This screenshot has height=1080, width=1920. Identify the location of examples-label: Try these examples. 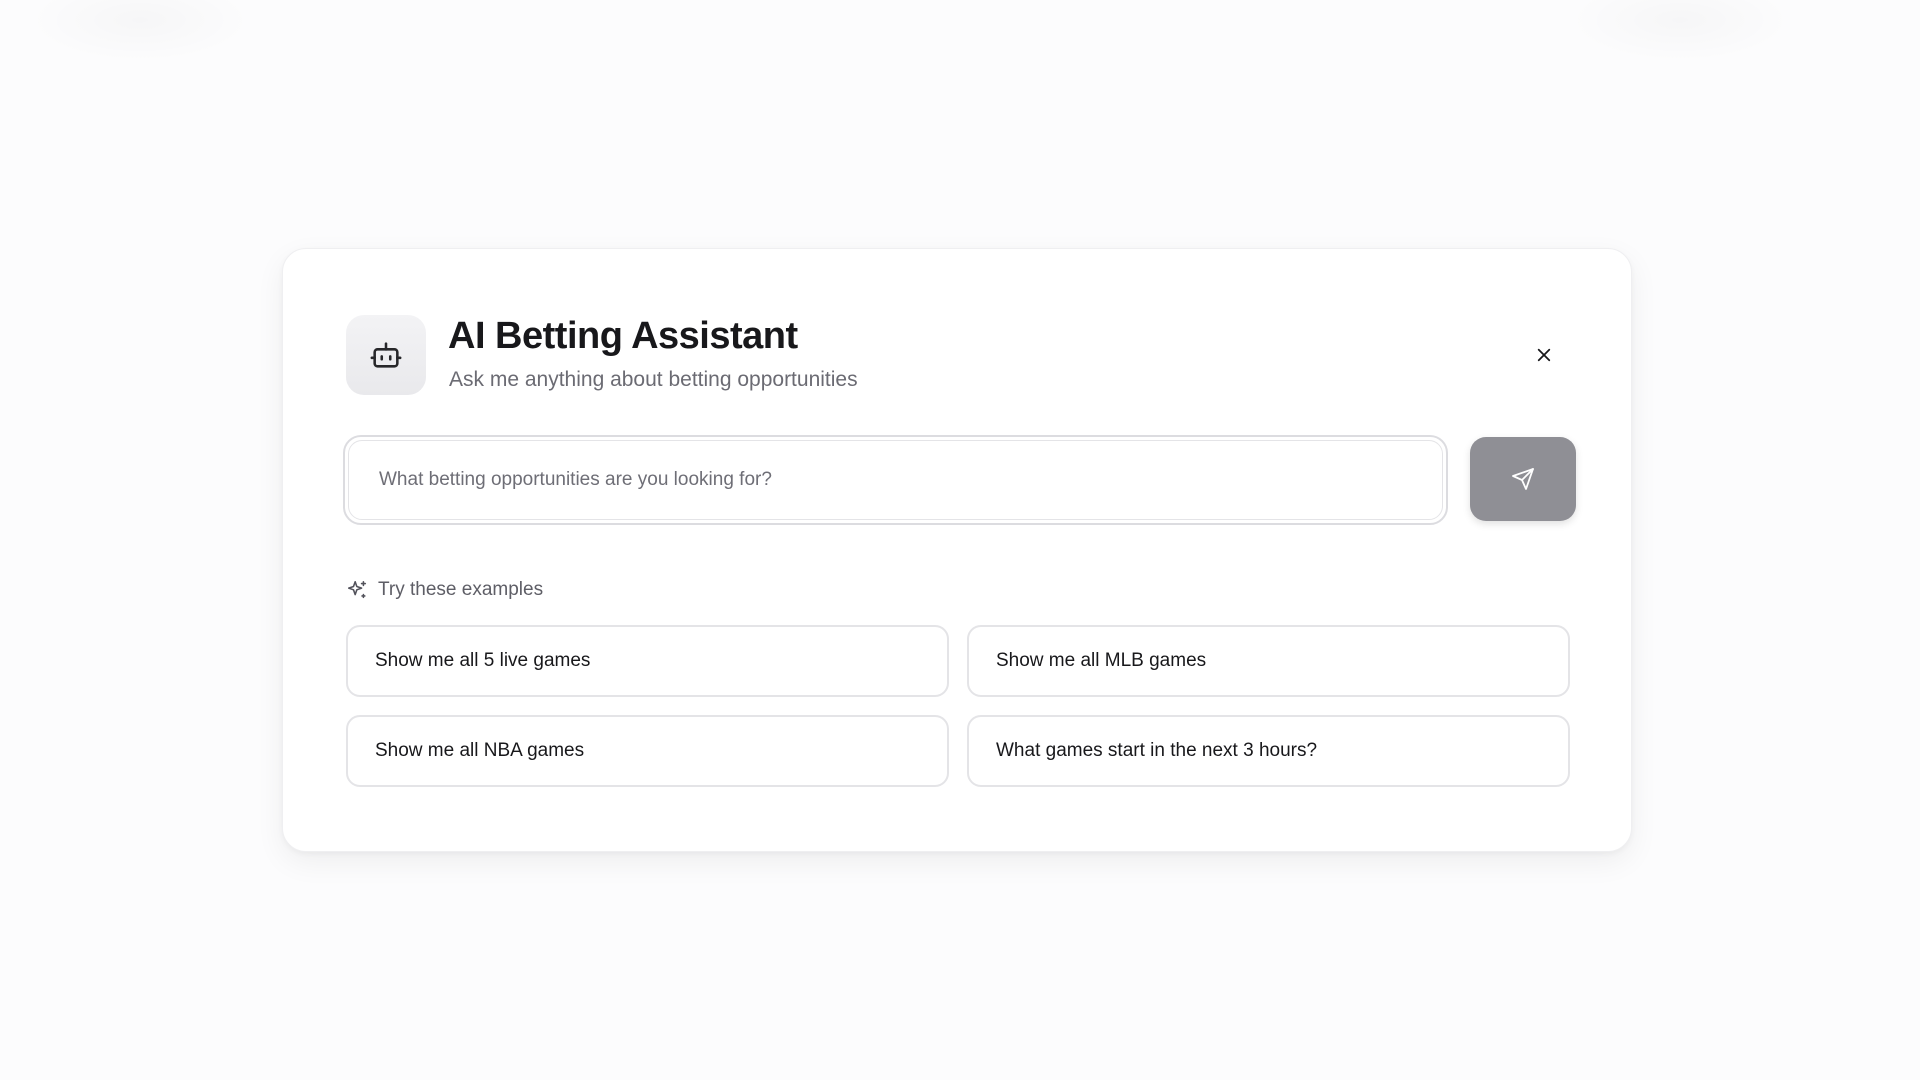
(461, 589).